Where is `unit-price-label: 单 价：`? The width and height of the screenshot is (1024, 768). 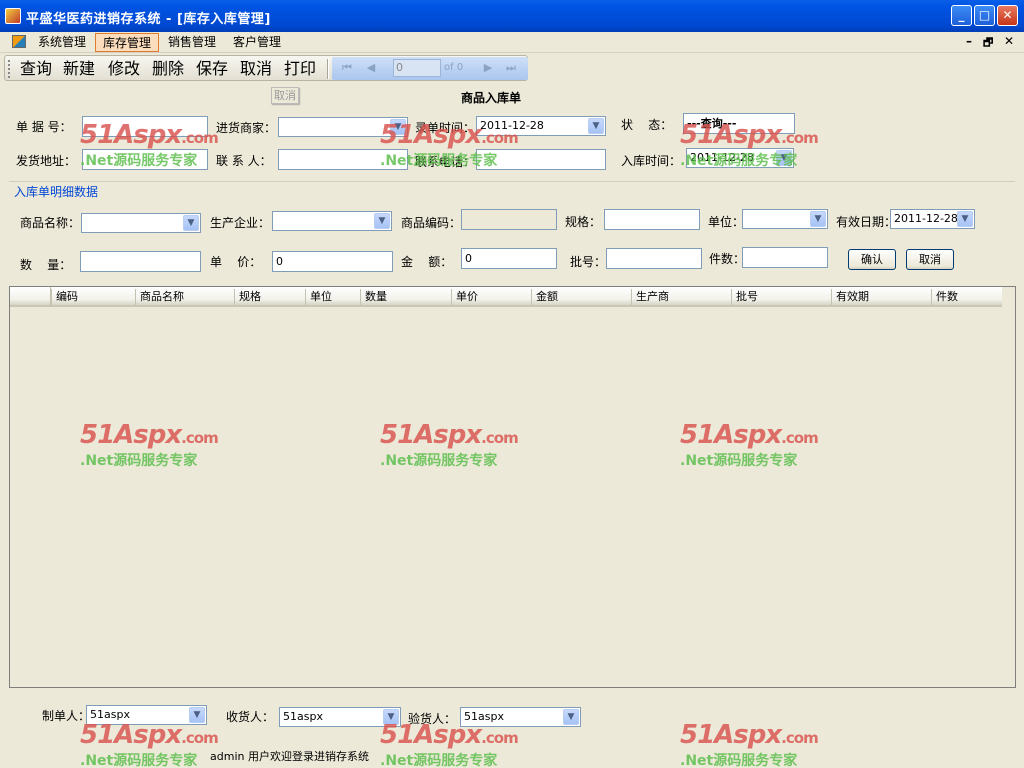 unit-price-label: 单 价： is located at coordinates (236, 262).